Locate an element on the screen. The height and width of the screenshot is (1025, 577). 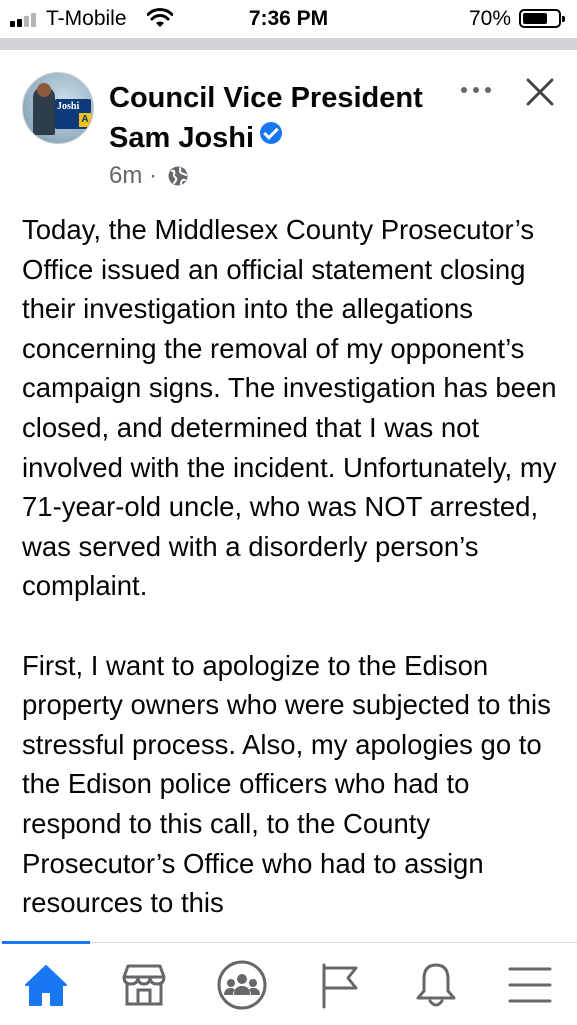
groups-icon is located at coordinates (242, 985).